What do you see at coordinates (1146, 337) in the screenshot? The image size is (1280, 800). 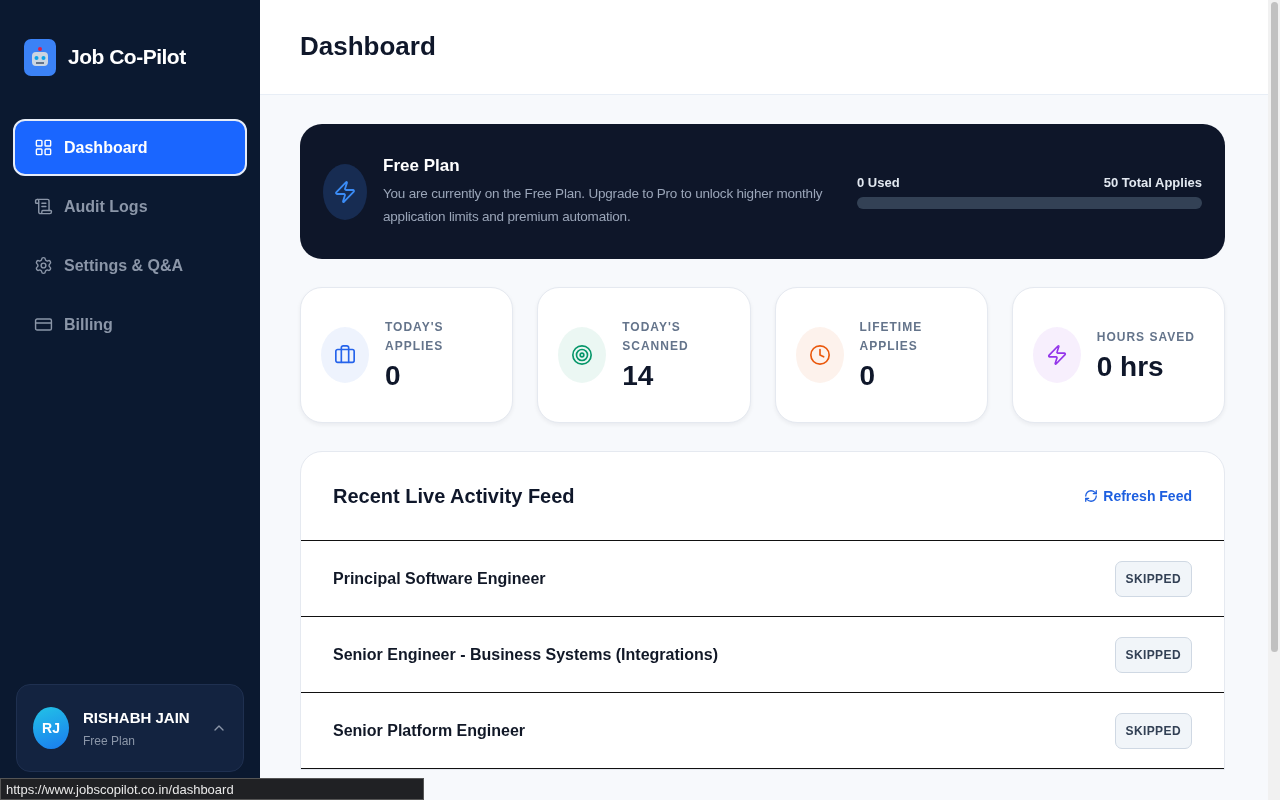 I see `stat-label: HOURS SAVED` at bounding box center [1146, 337].